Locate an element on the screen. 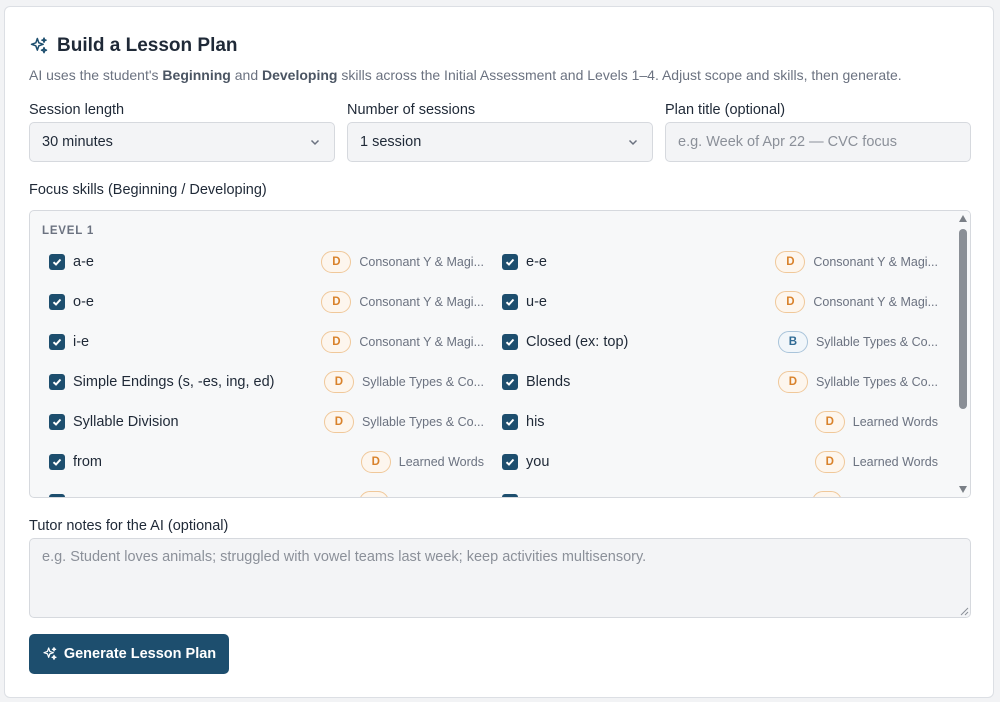  scrollbar is located at coordinates (963, 354).